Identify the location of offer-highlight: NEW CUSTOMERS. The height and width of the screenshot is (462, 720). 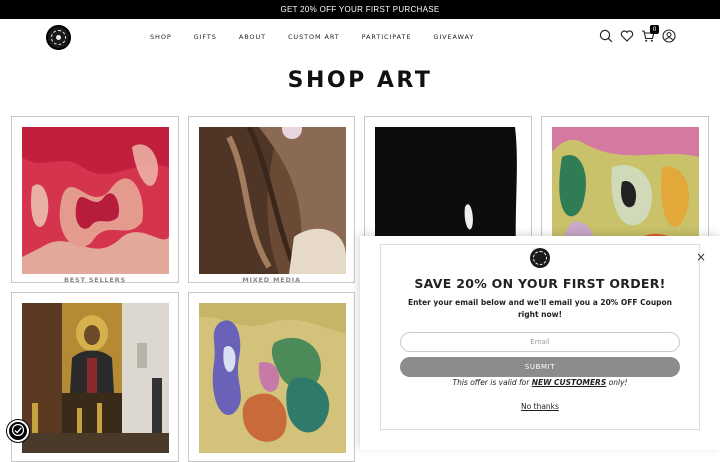
(569, 382).